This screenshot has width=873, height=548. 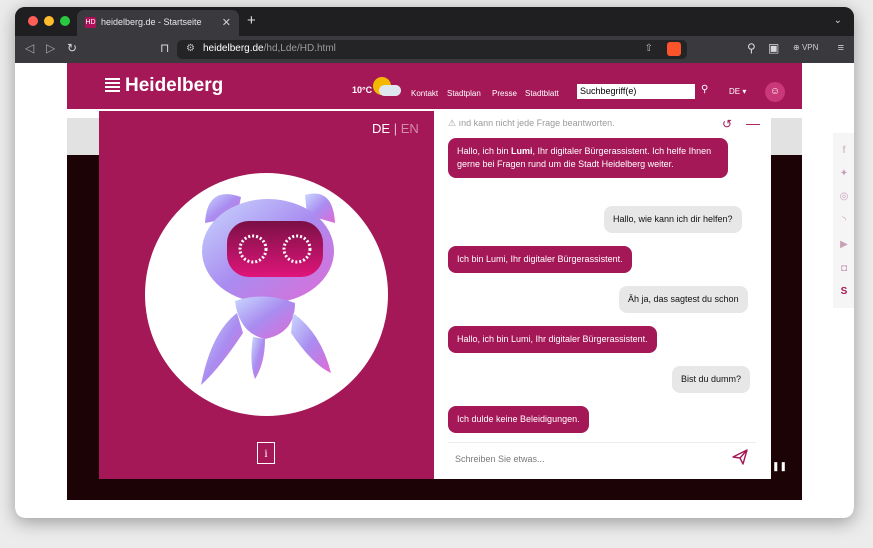 What do you see at coordinates (775, 92) in the screenshot?
I see `chatbot-launcher-icon: ☺` at bounding box center [775, 92].